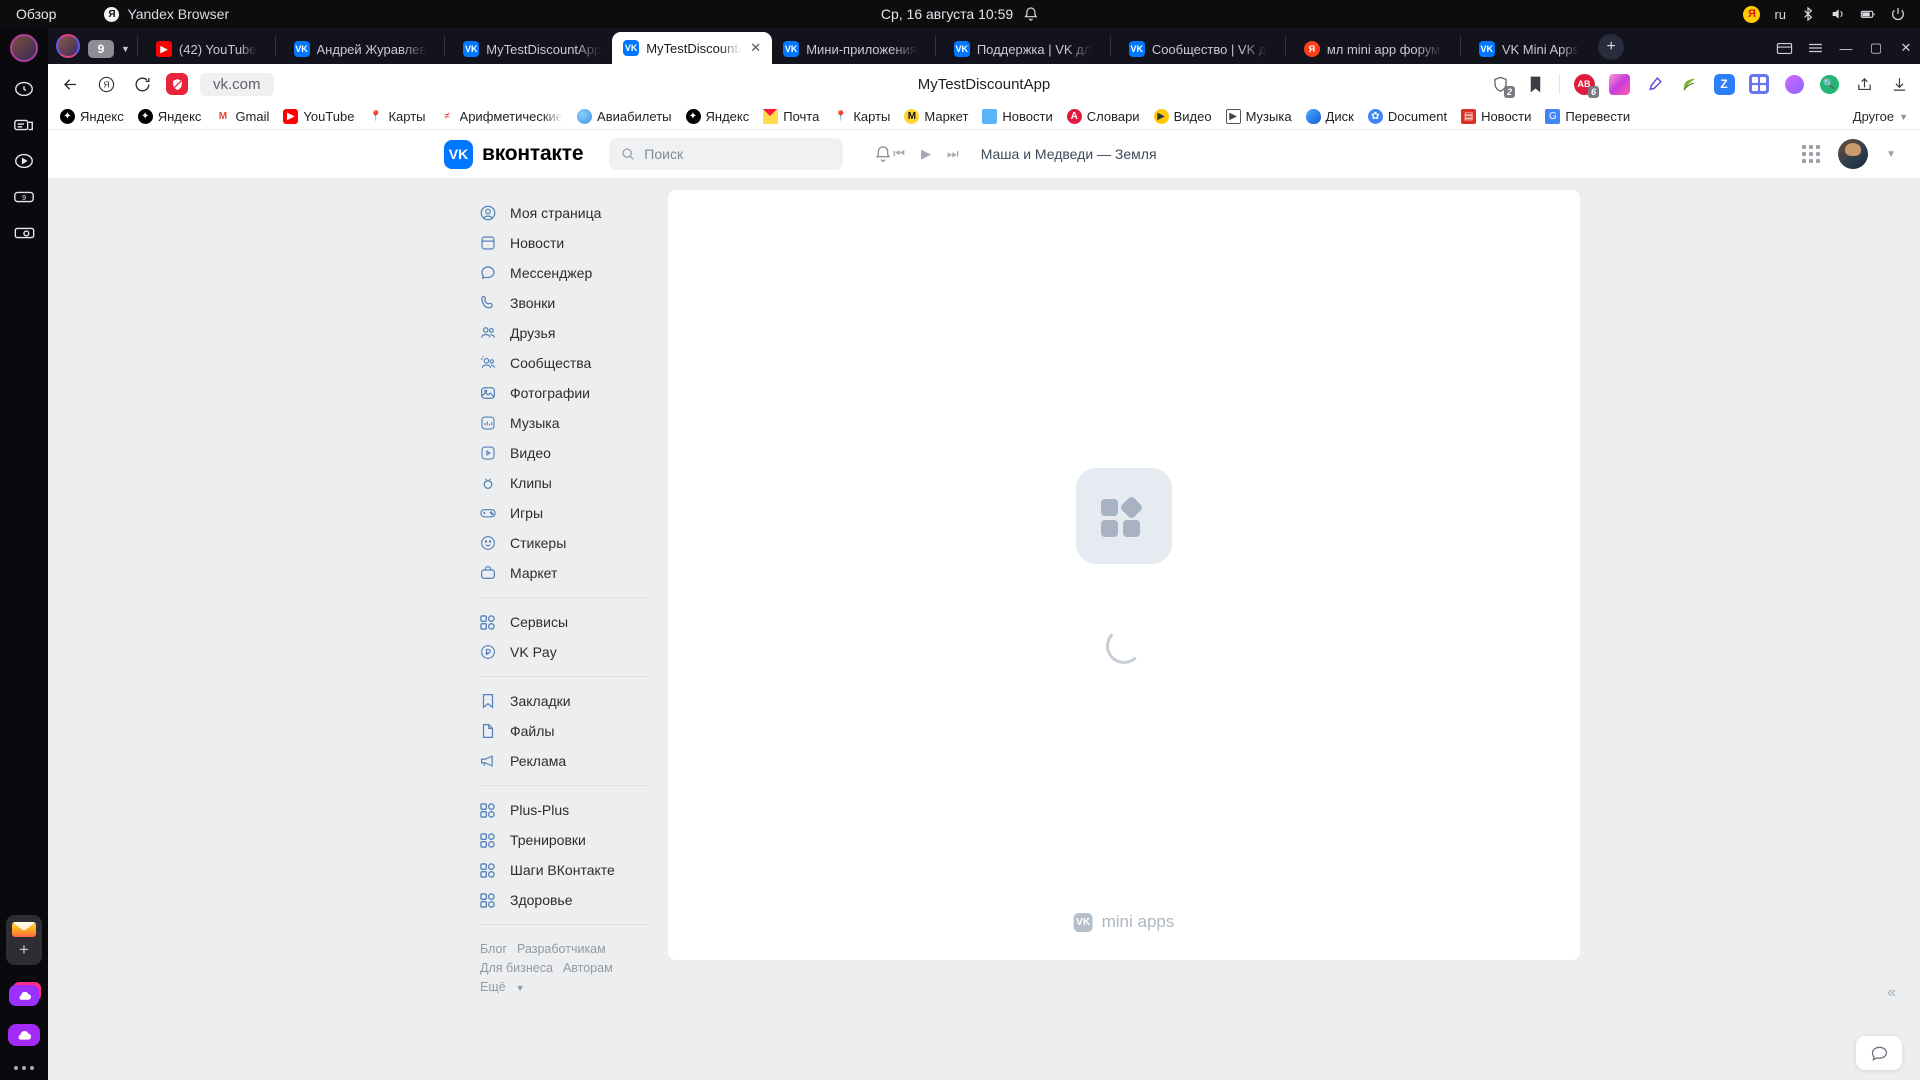 Image resolution: width=1920 pixels, height=1080 pixels. What do you see at coordinates (1031, 14) in the screenshot?
I see `bell-icon` at bounding box center [1031, 14].